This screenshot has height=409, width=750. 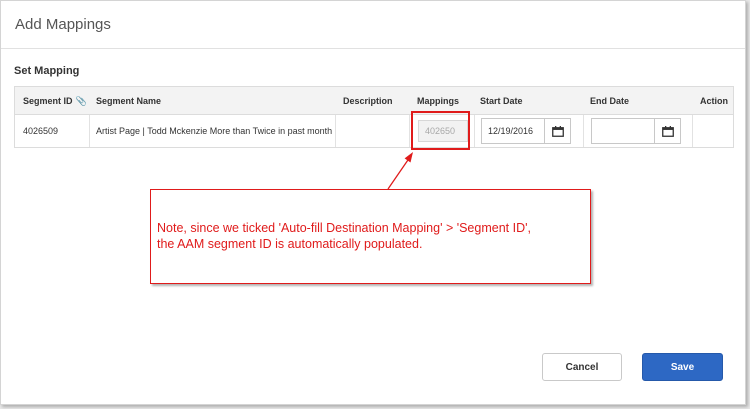 I want to click on end-date-calendar-button, so click(x=667, y=131).